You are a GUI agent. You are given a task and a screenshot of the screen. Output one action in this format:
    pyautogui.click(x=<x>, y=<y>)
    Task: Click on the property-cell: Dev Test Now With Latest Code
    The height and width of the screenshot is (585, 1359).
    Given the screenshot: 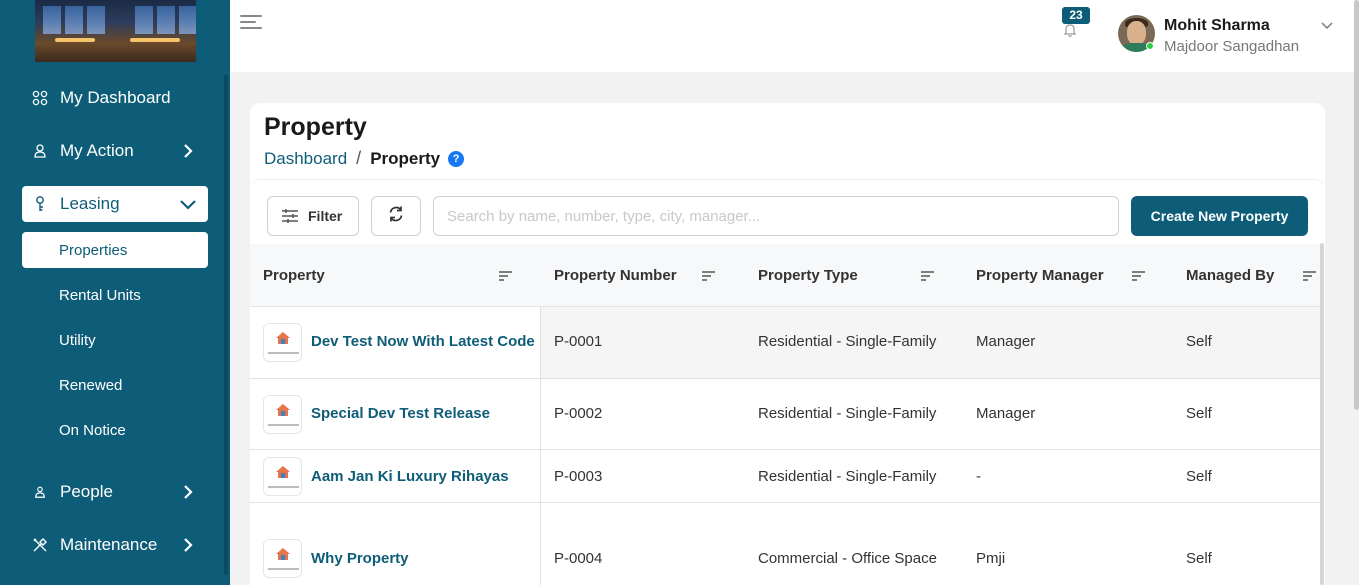 What is the action you would take?
    pyautogui.click(x=395, y=342)
    